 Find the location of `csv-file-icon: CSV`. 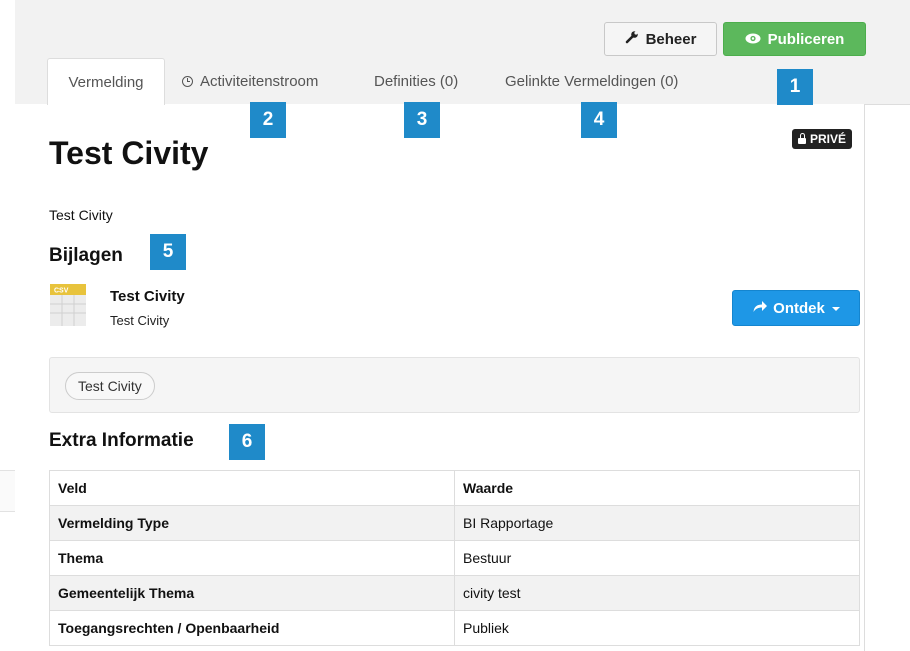

csv-file-icon: CSV is located at coordinates (68, 305).